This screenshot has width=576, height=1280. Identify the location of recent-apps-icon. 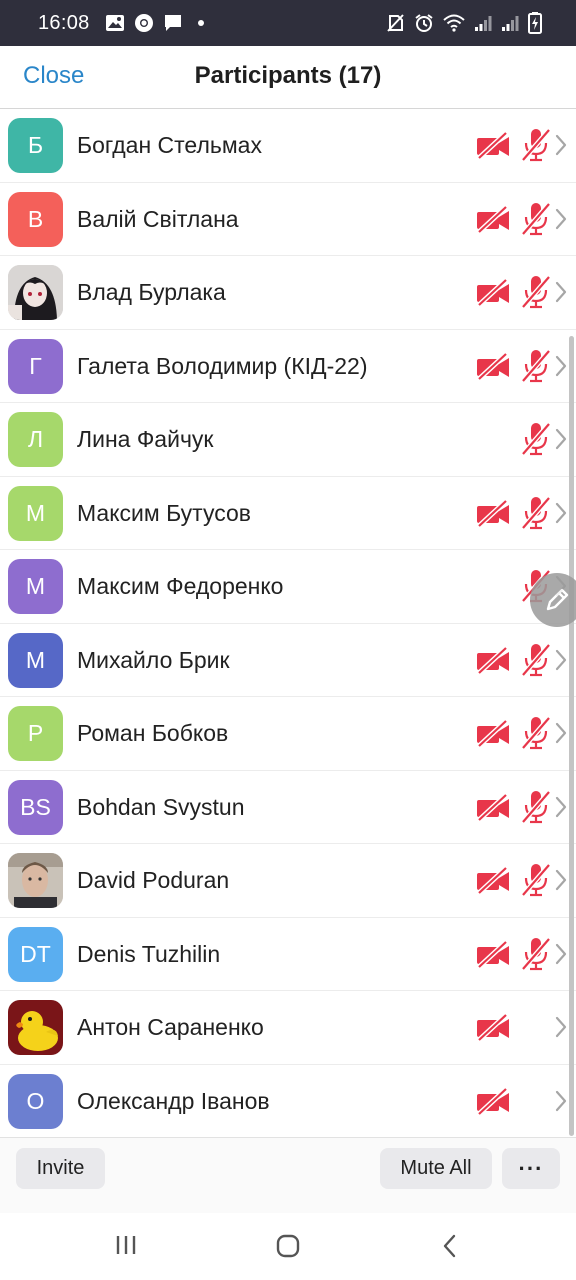
(126, 1245).